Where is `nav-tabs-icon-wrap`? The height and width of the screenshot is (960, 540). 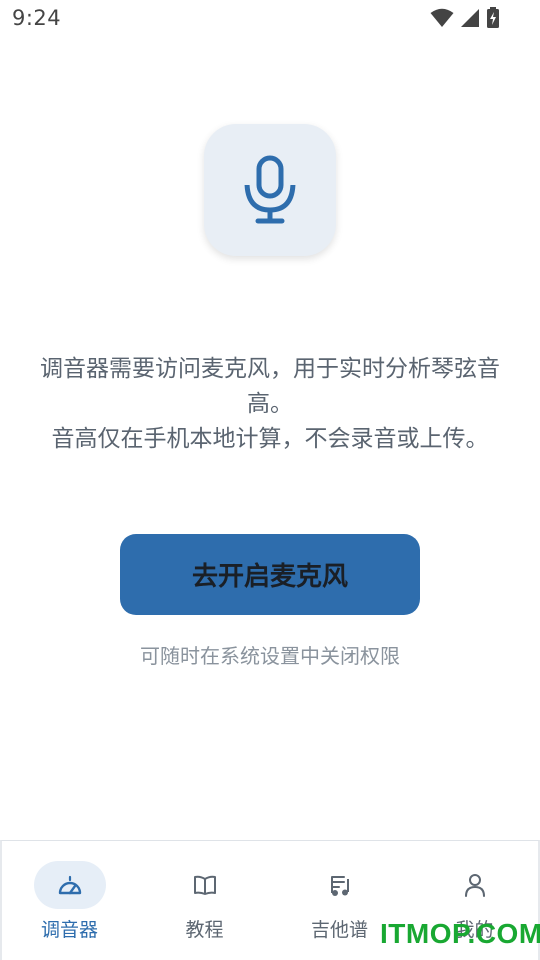
nav-tabs-icon-wrap is located at coordinates (340, 885).